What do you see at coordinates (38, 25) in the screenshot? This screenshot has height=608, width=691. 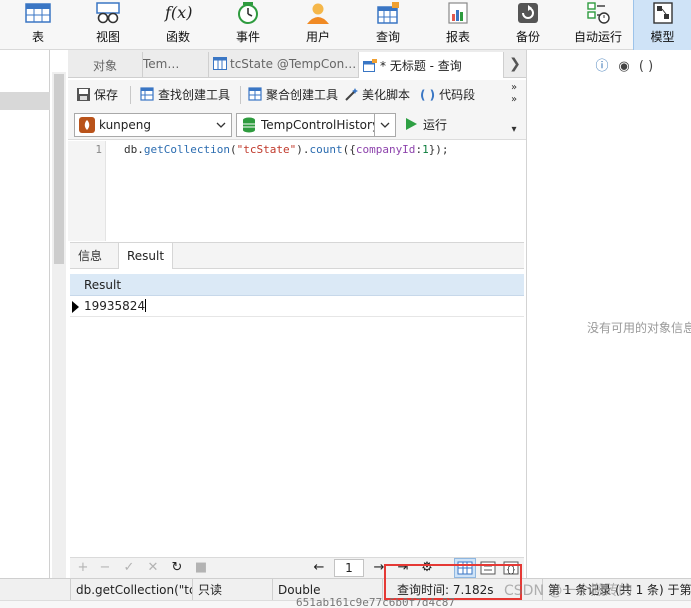 I see `ribbon-table-button: 表` at bounding box center [38, 25].